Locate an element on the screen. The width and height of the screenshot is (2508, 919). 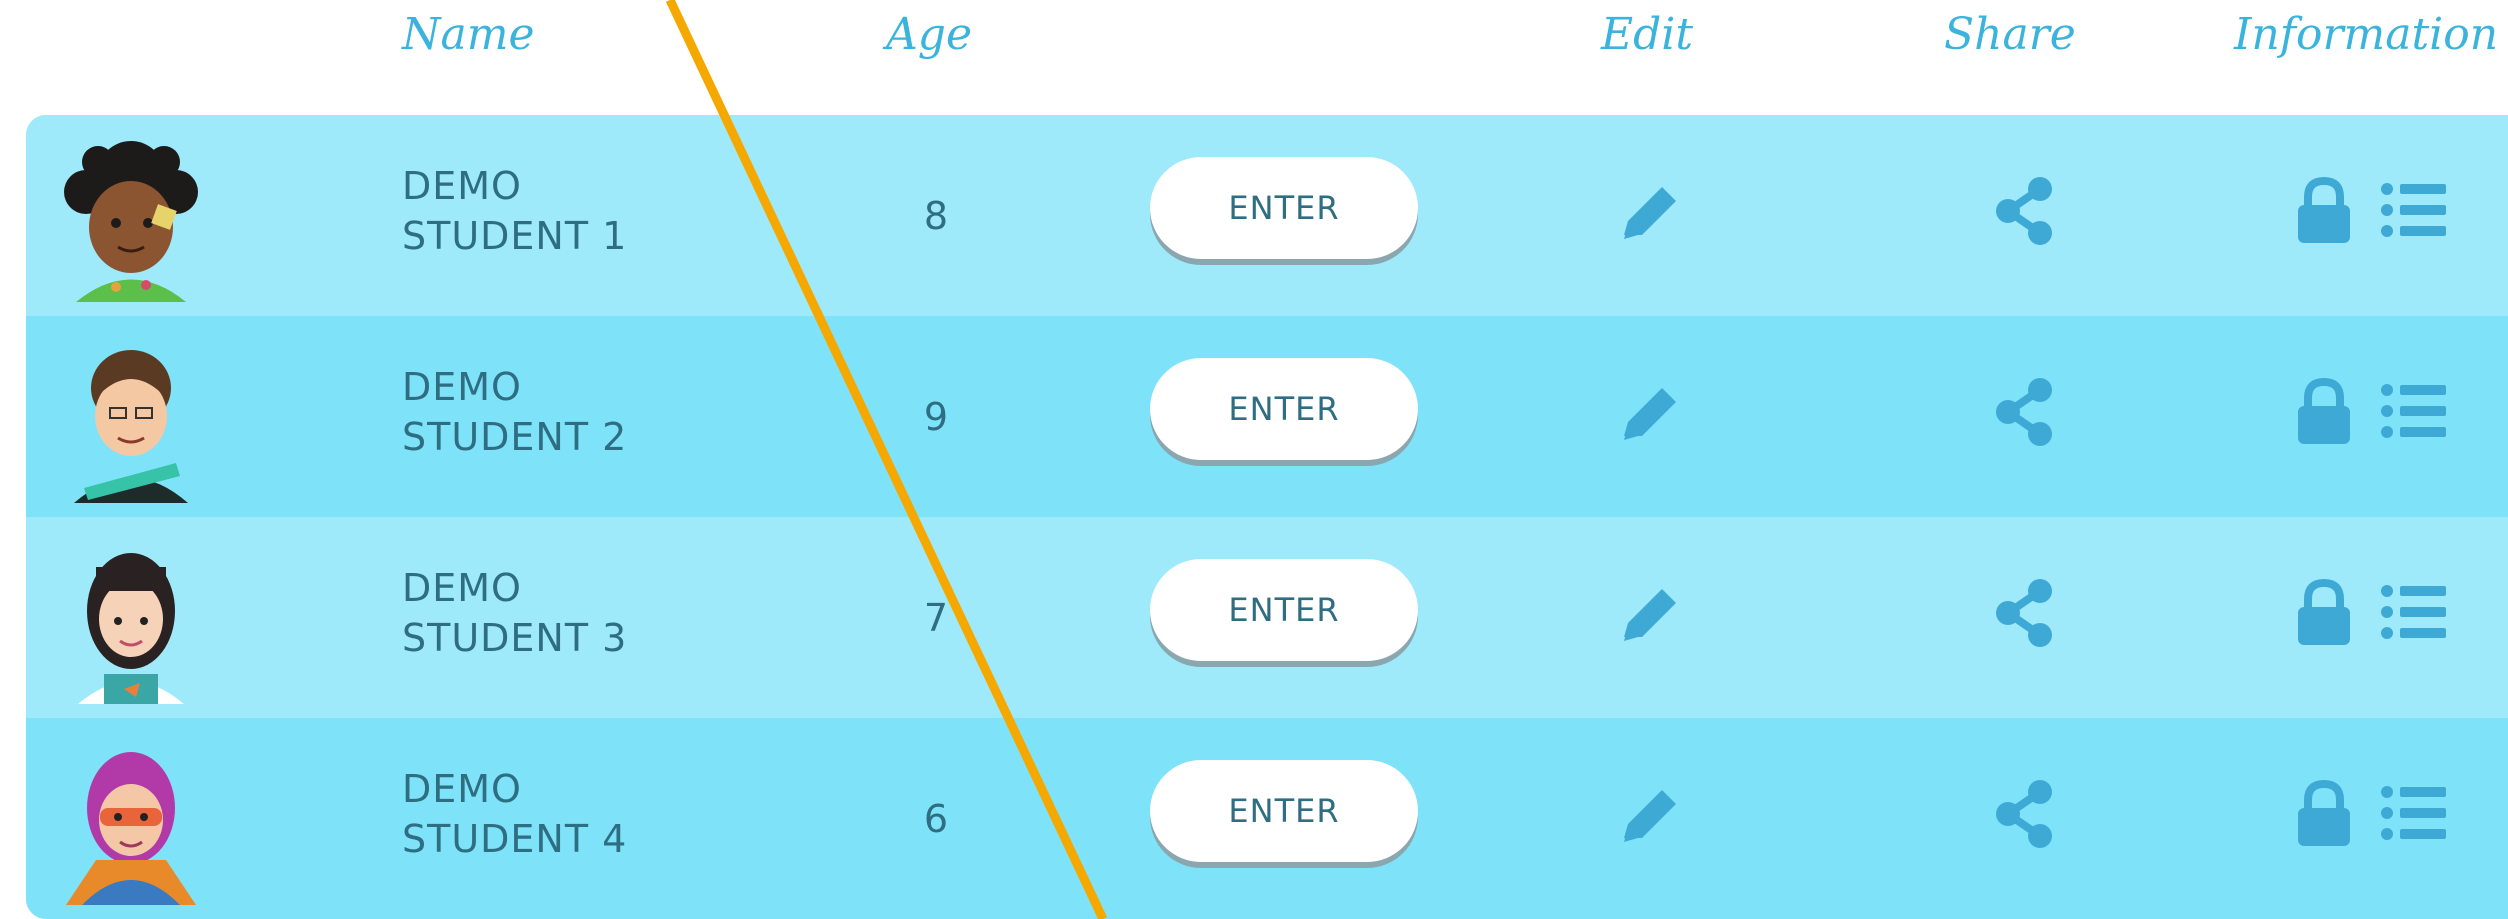
student-name: DEMO STUDENT 1 is located at coordinates (515, 211).